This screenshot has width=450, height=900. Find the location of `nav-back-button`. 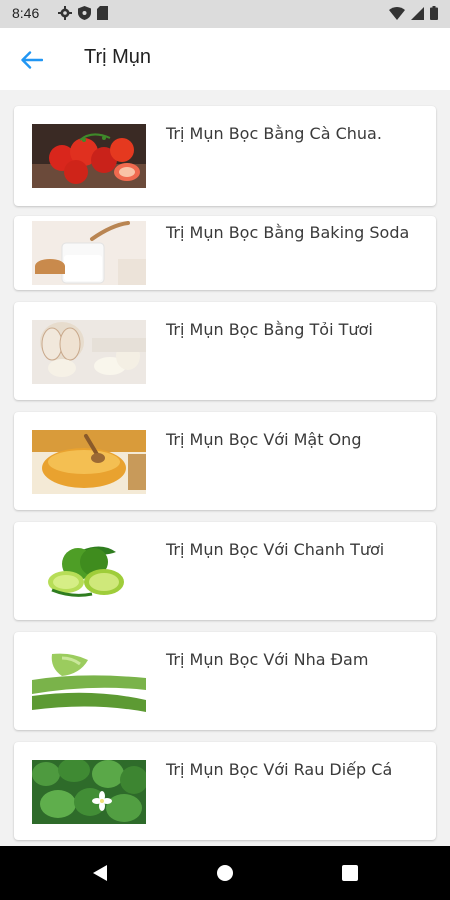

nav-back-button is located at coordinates (100, 873).